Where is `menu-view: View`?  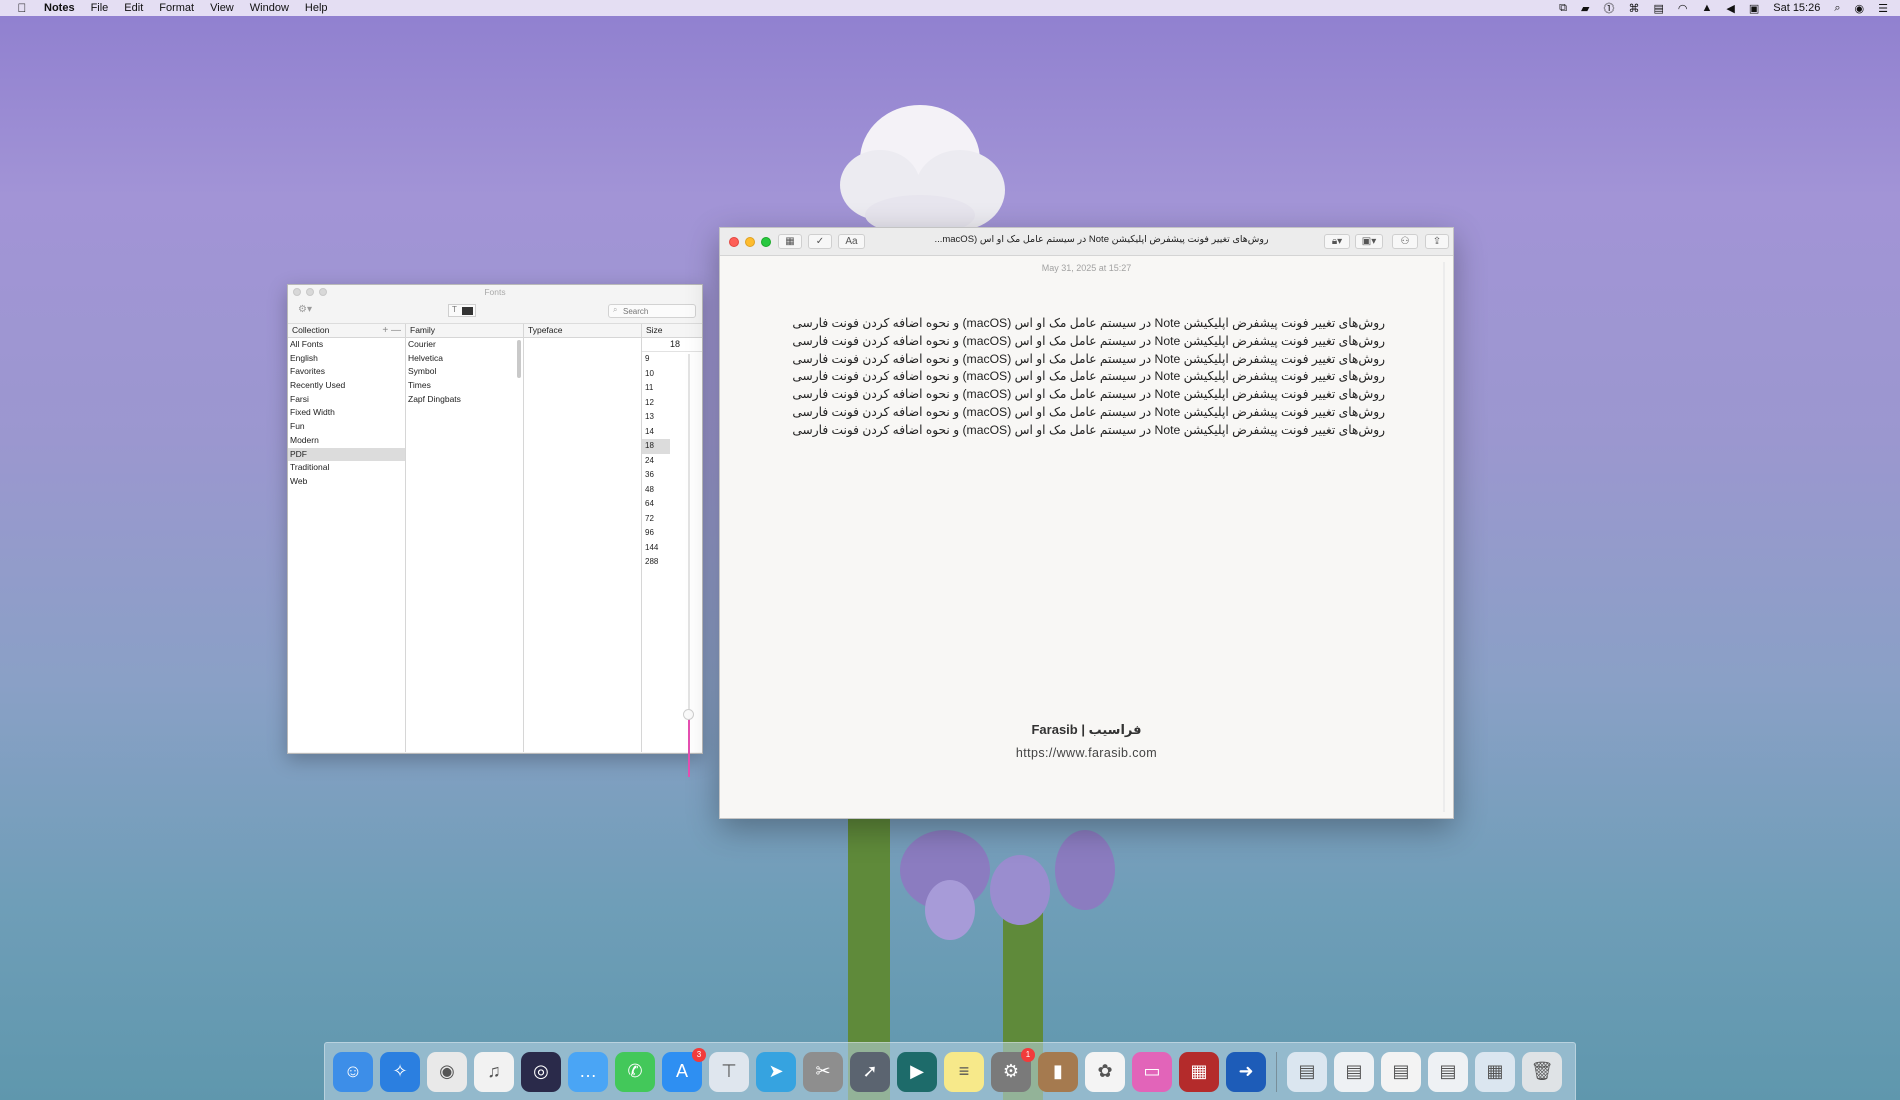 menu-view: View is located at coordinates (222, 8).